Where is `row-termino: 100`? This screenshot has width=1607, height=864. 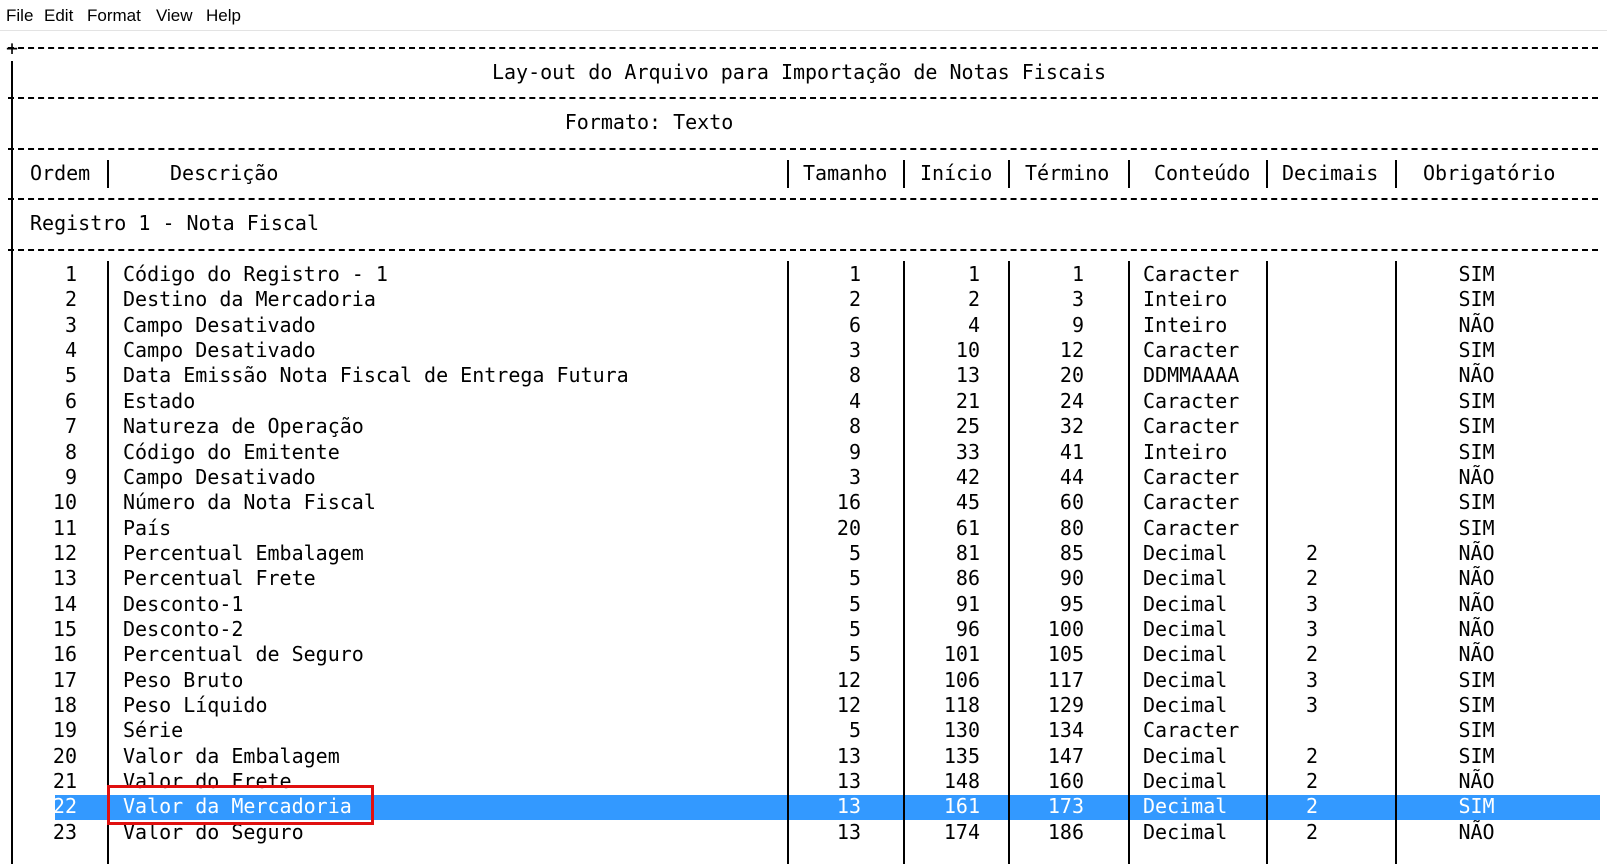
row-termino: 100 is located at coordinates (1065, 628).